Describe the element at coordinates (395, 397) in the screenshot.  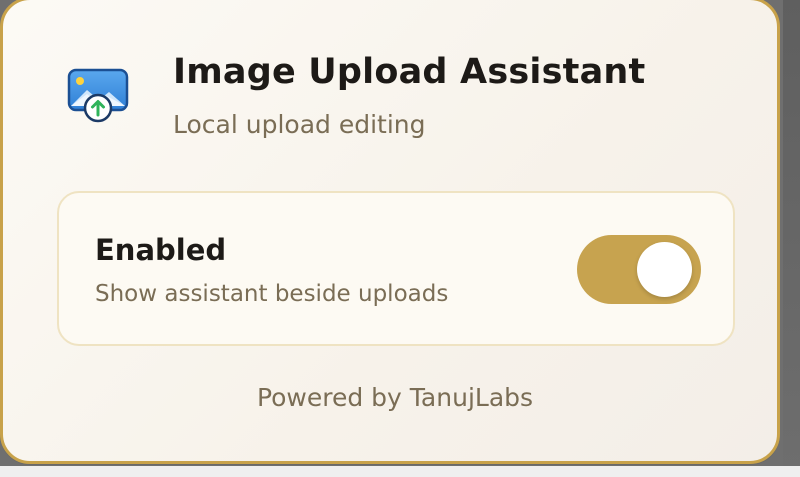
I see `powered-by-footer: Powered by TanujLabs` at that location.